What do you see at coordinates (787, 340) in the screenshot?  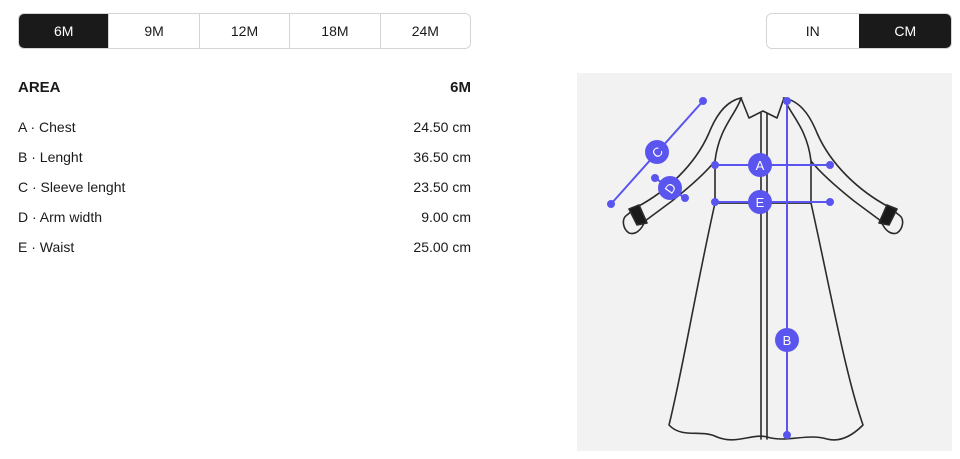 I see `marker-b-label: B` at bounding box center [787, 340].